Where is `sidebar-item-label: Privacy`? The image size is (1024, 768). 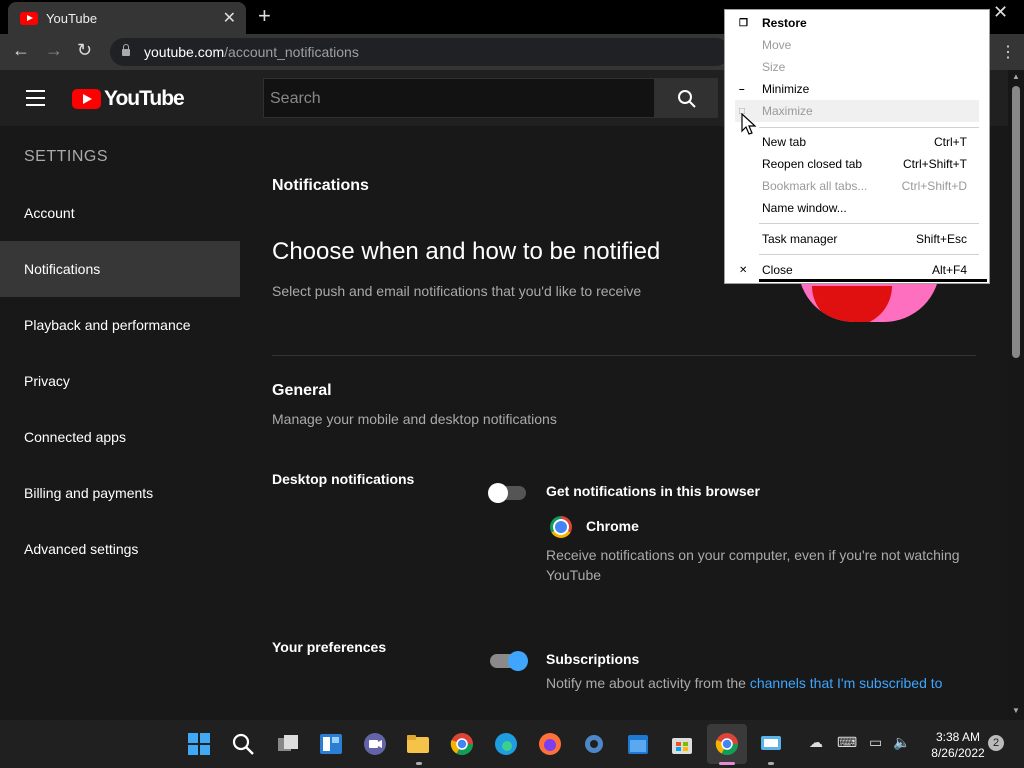
sidebar-item-label: Privacy is located at coordinates (47, 381).